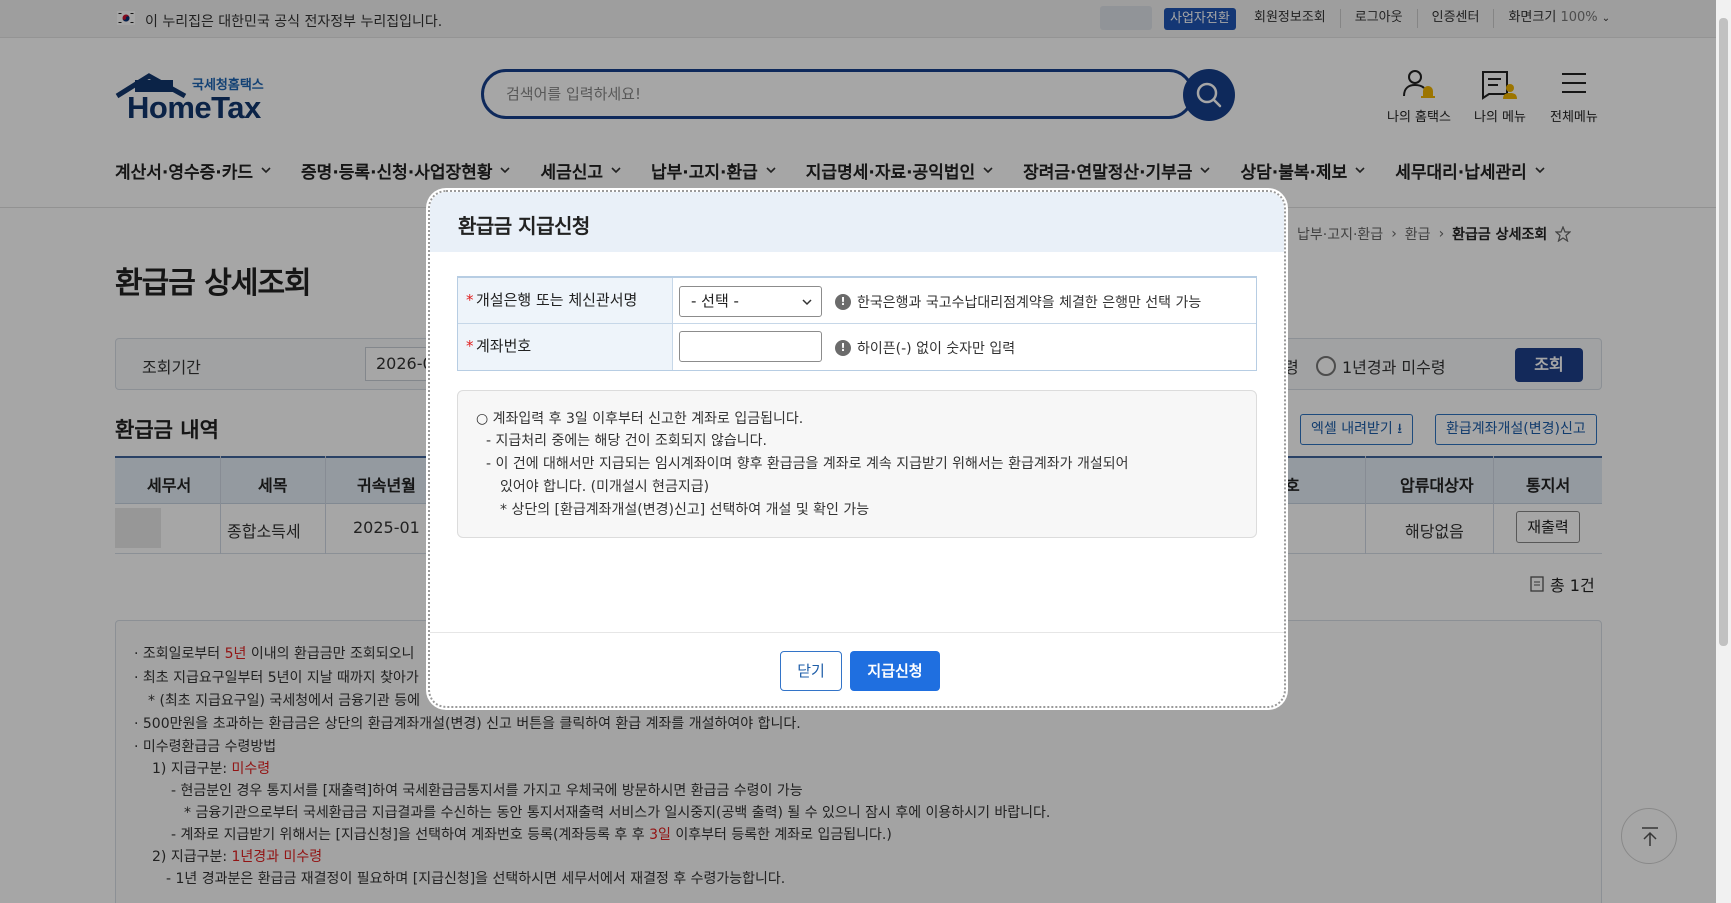 The height and width of the screenshot is (903, 1731). What do you see at coordinates (504, 346) in the screenshot?
I see `account-label: 계좌번호` at bounding box center [504, 346].